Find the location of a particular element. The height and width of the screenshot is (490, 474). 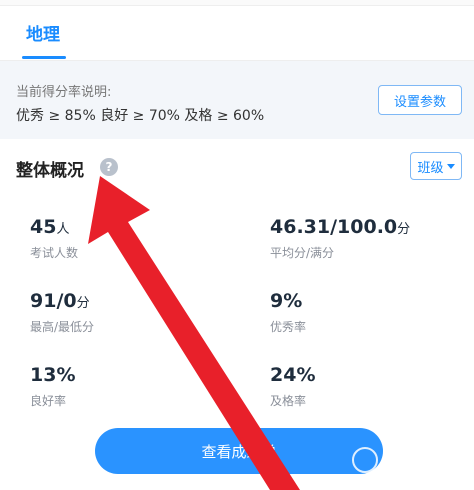

score-rate-values: 优秀 ≥ 85% 良好 ≥ 70% 及格 ≥ 60% is located at coordinates (140, 116).